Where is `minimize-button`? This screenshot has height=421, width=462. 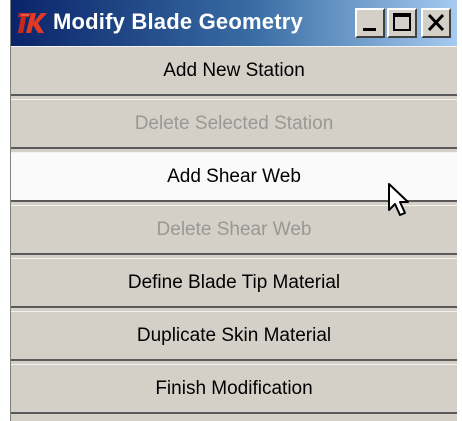 minimize-button is located at coordinates (370, 23).